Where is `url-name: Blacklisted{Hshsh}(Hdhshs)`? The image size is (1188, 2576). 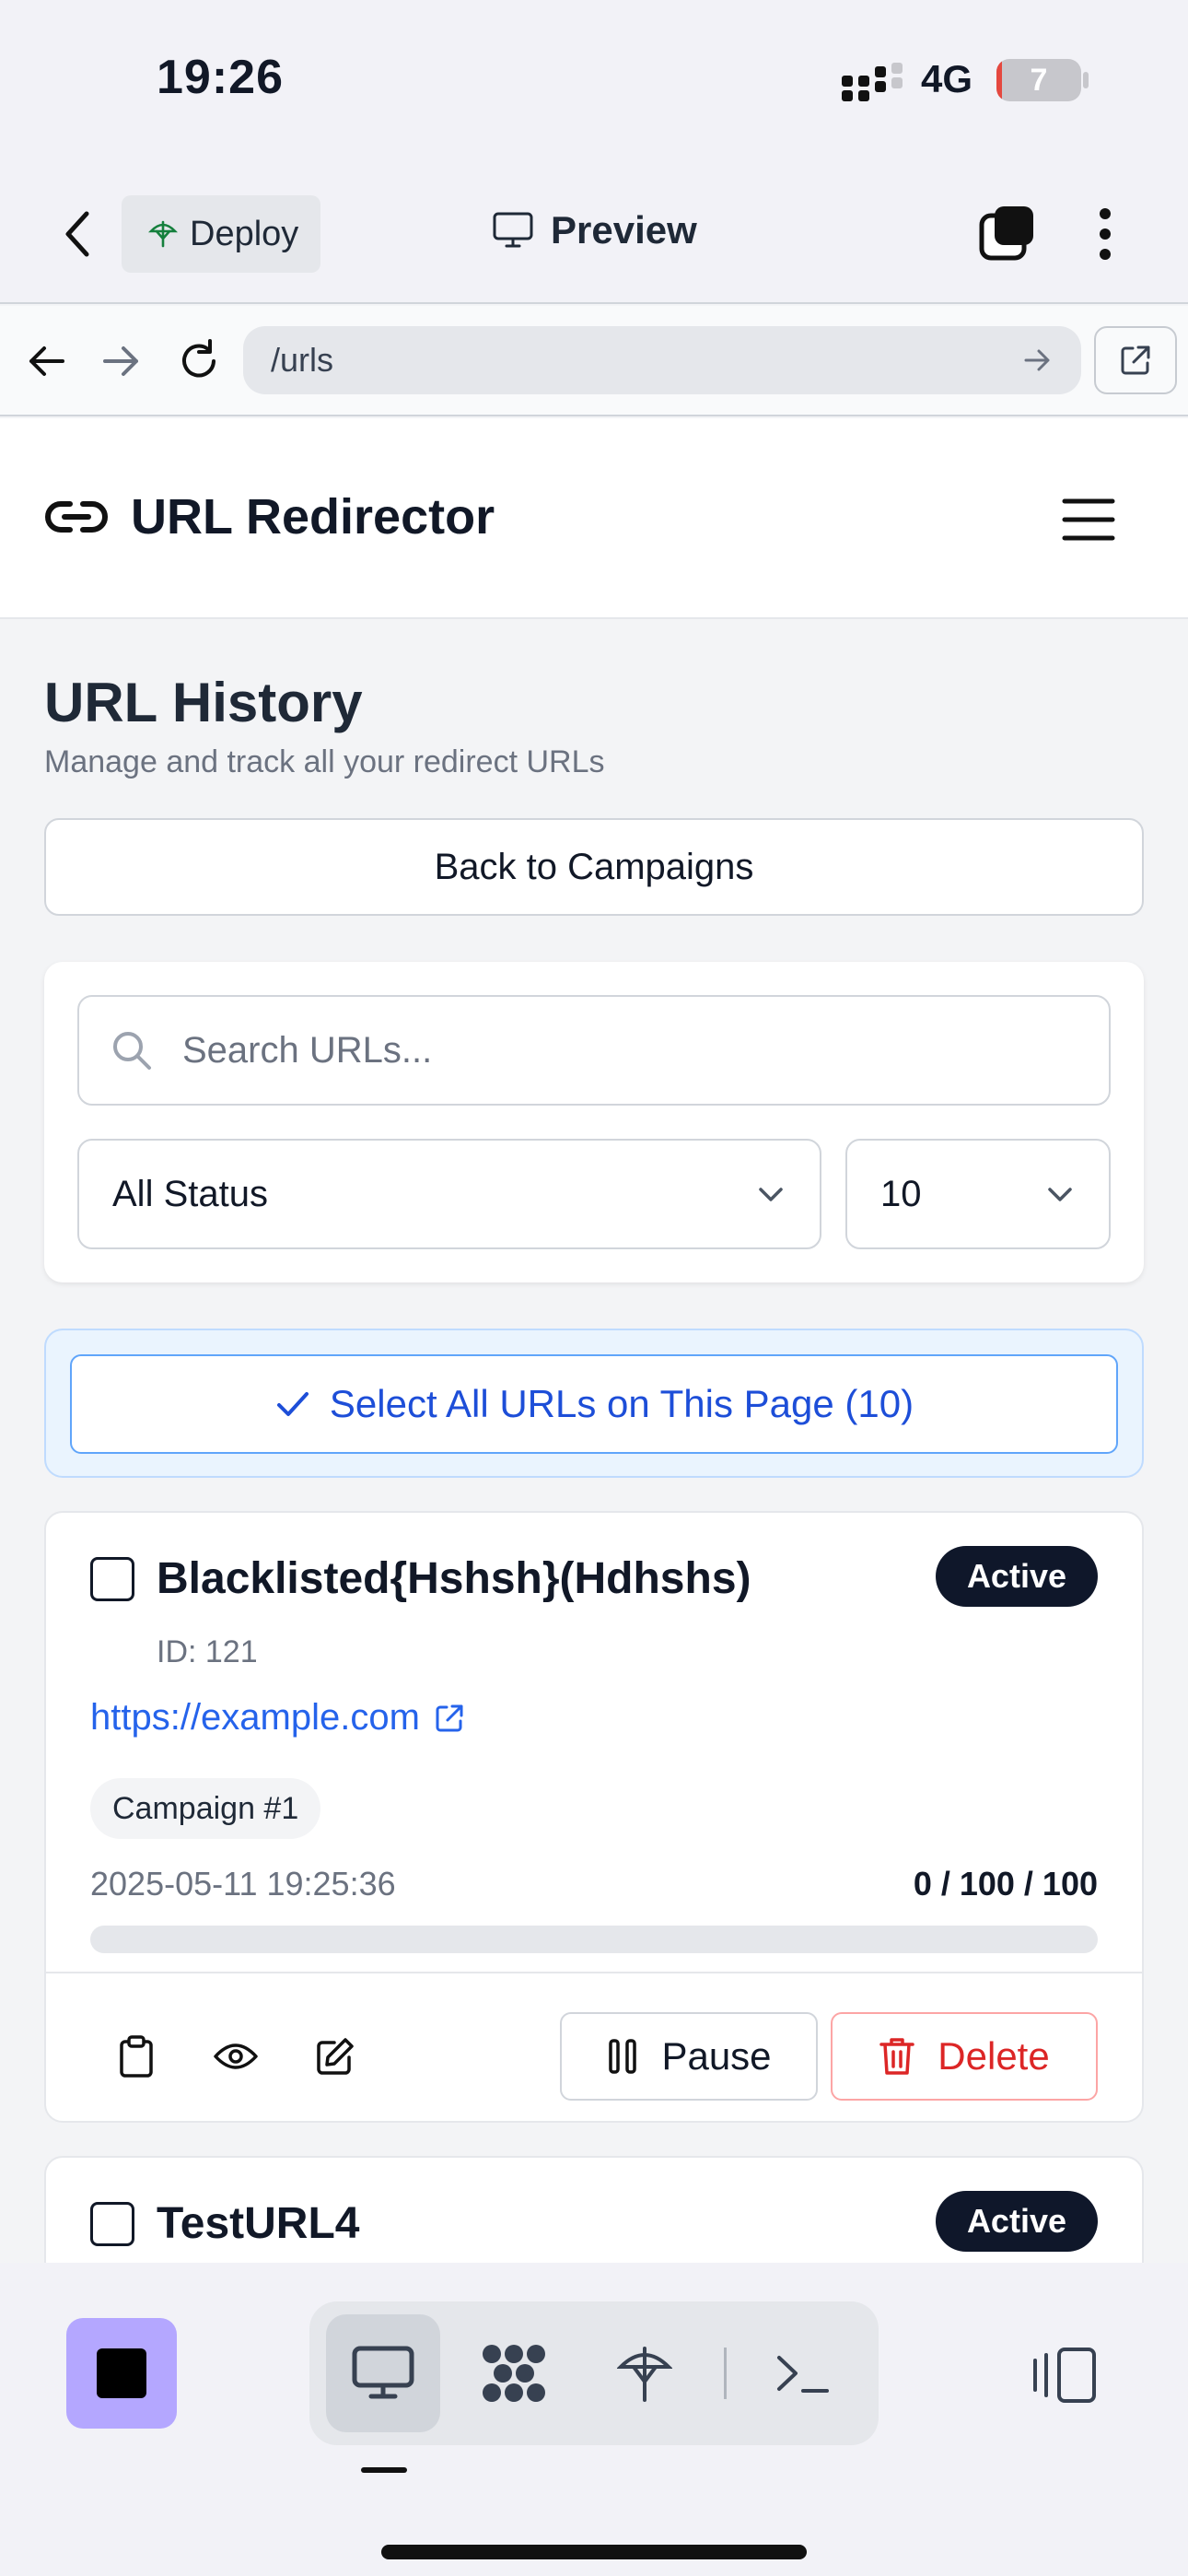 url-name: Blacklisted{Hshsh}(Hdhshs) is located at coordinates (454, 1578).